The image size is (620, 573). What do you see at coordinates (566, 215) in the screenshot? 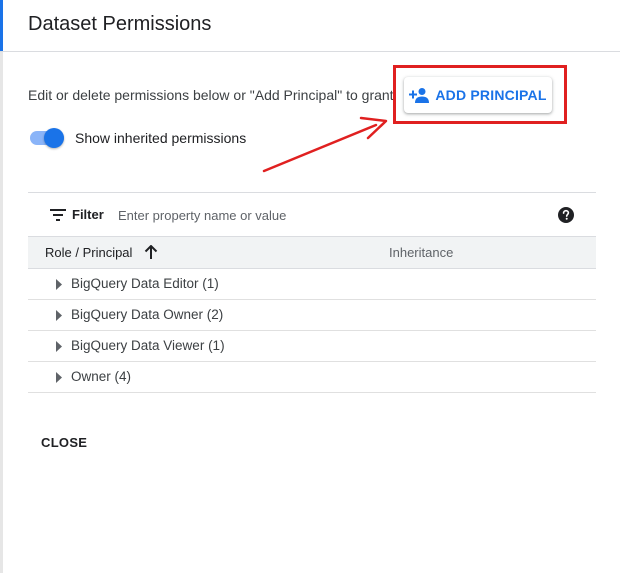
I see `help-icon` at bounding box center [566, 215].